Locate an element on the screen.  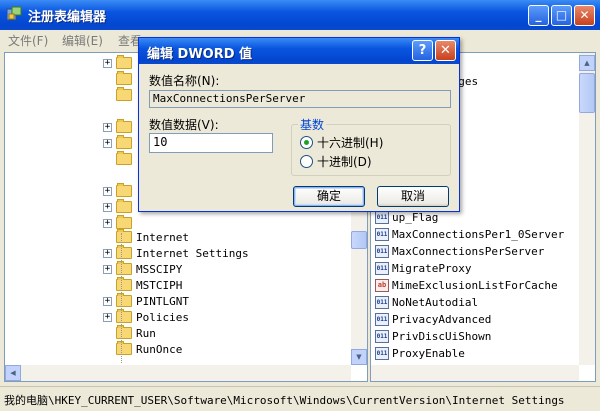
tree-item-internet: Internet is located at coordinates (146, 237).